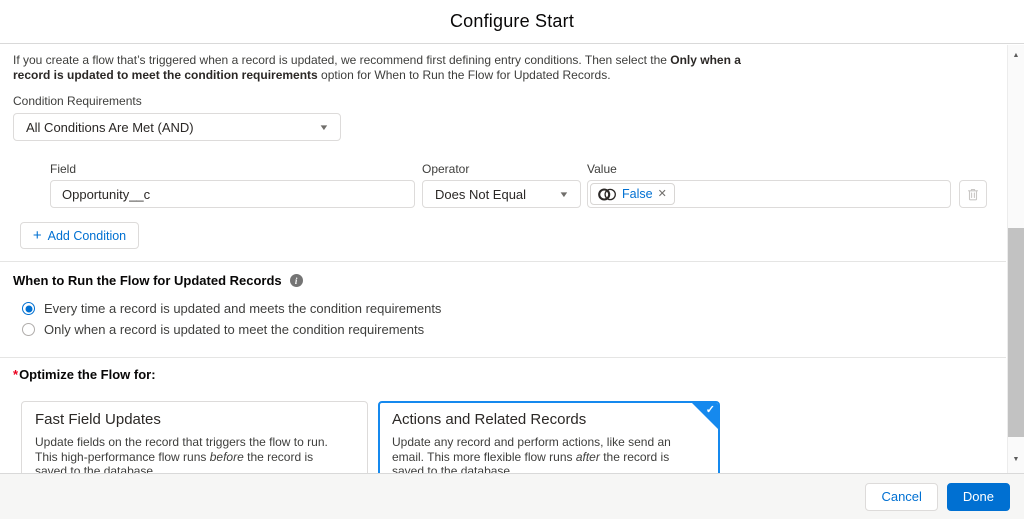 The image size is (1024, 519). Describe the element at coordinates (978, 496) in the screenshot. I see `done-button: Done` at that location.